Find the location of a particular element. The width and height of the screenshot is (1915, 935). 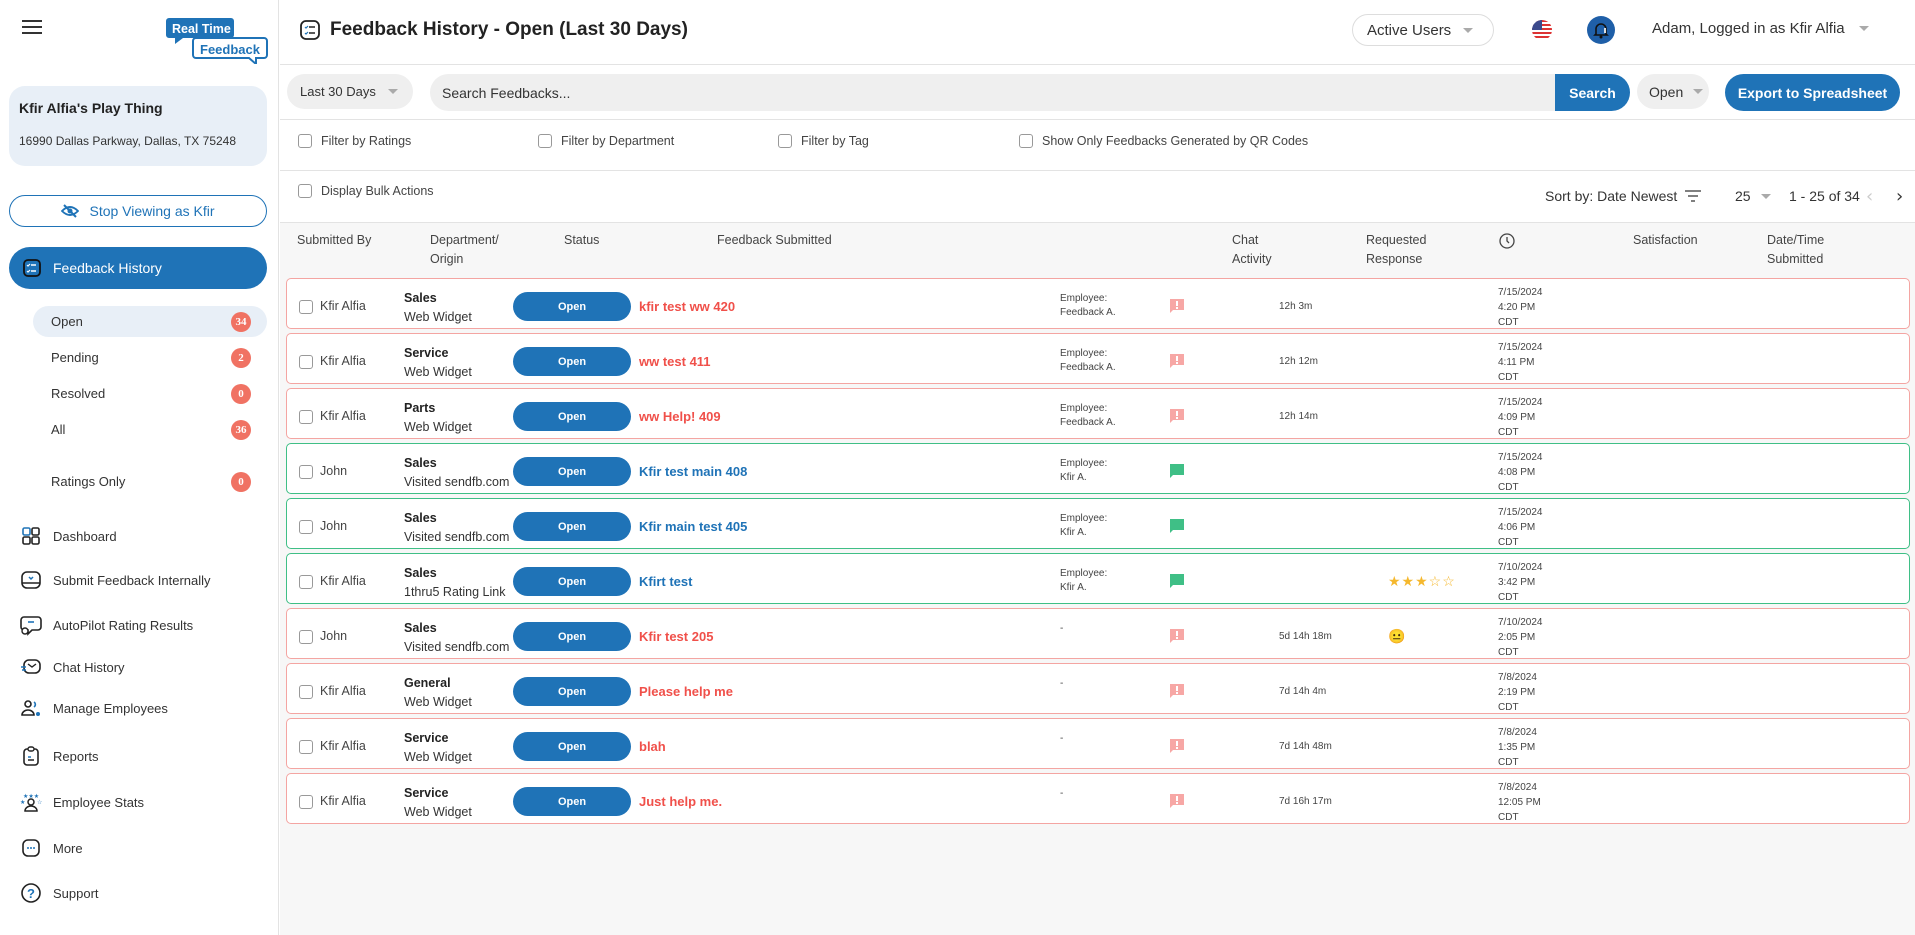

search-button: Search is located at coordinates (1592, 92).